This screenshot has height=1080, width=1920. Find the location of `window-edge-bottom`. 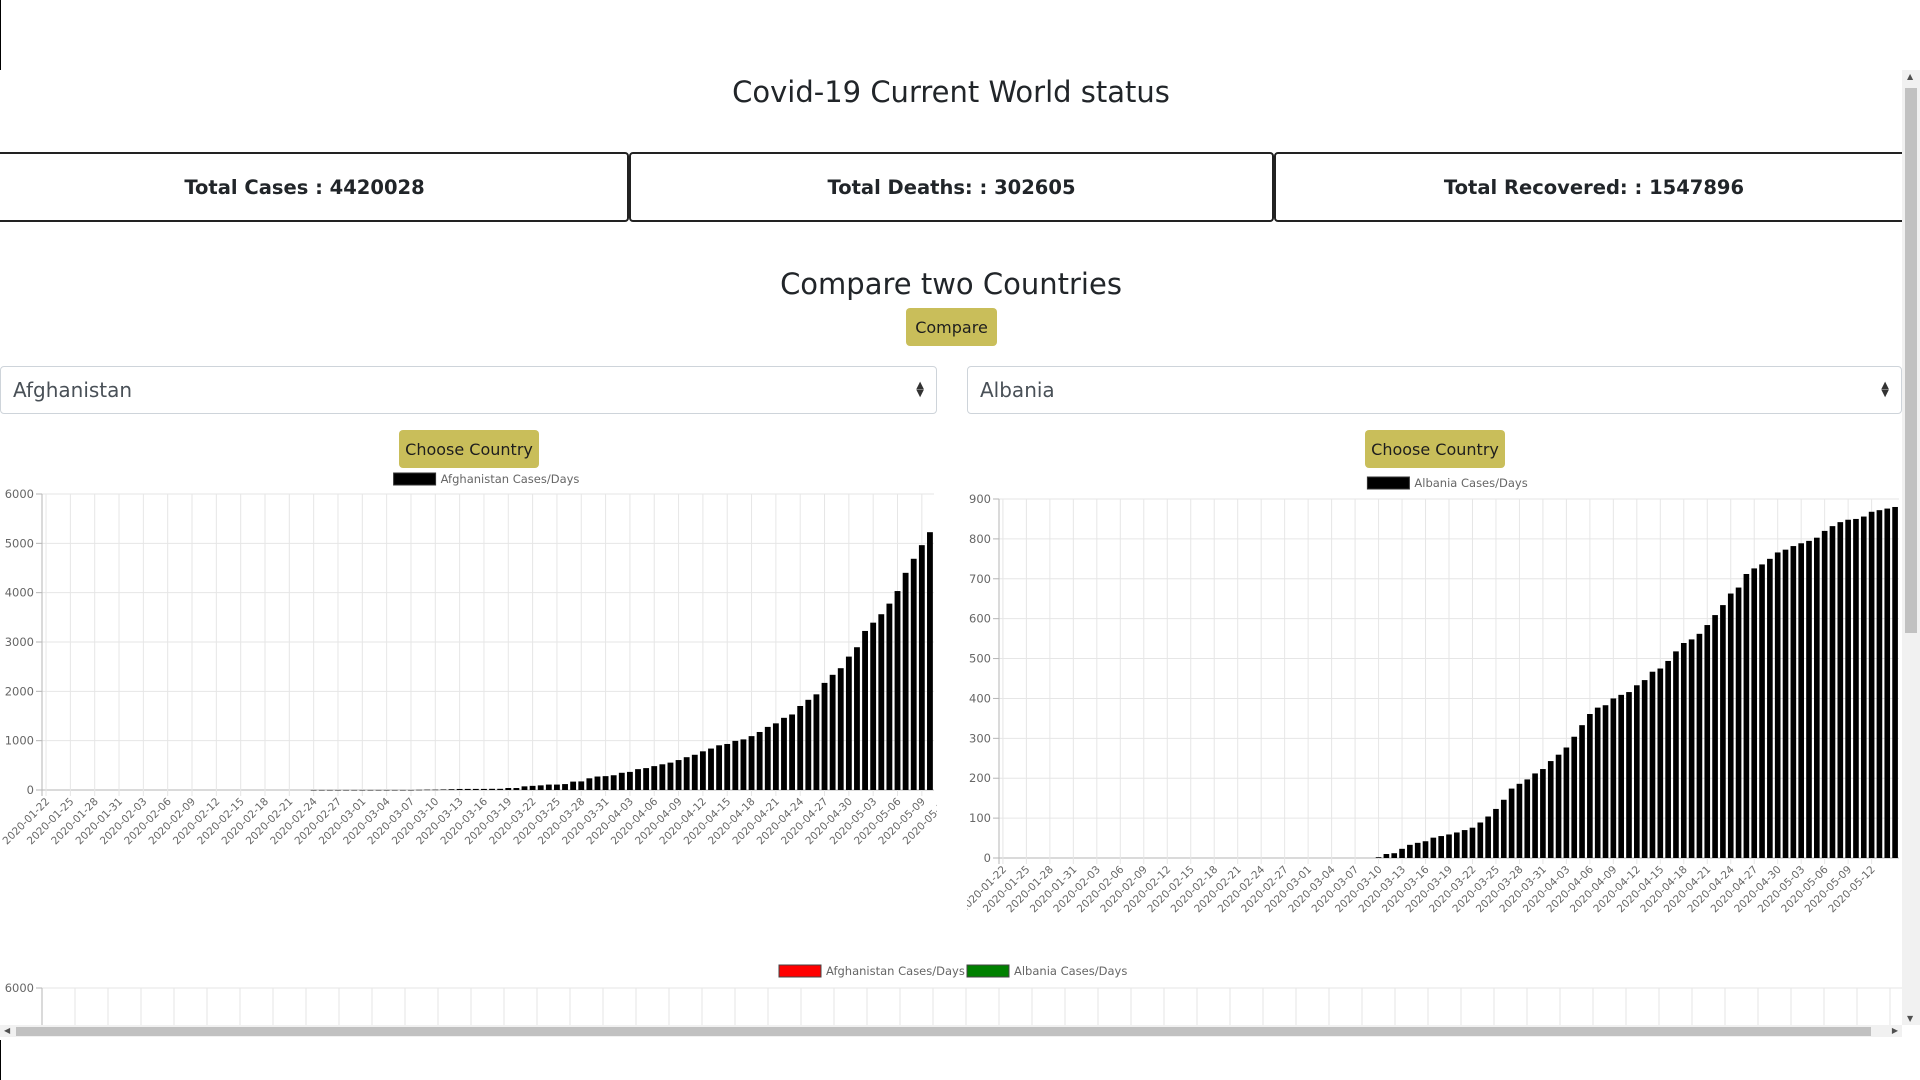

window-edge-bottom is located at coordinates (0, 1060).